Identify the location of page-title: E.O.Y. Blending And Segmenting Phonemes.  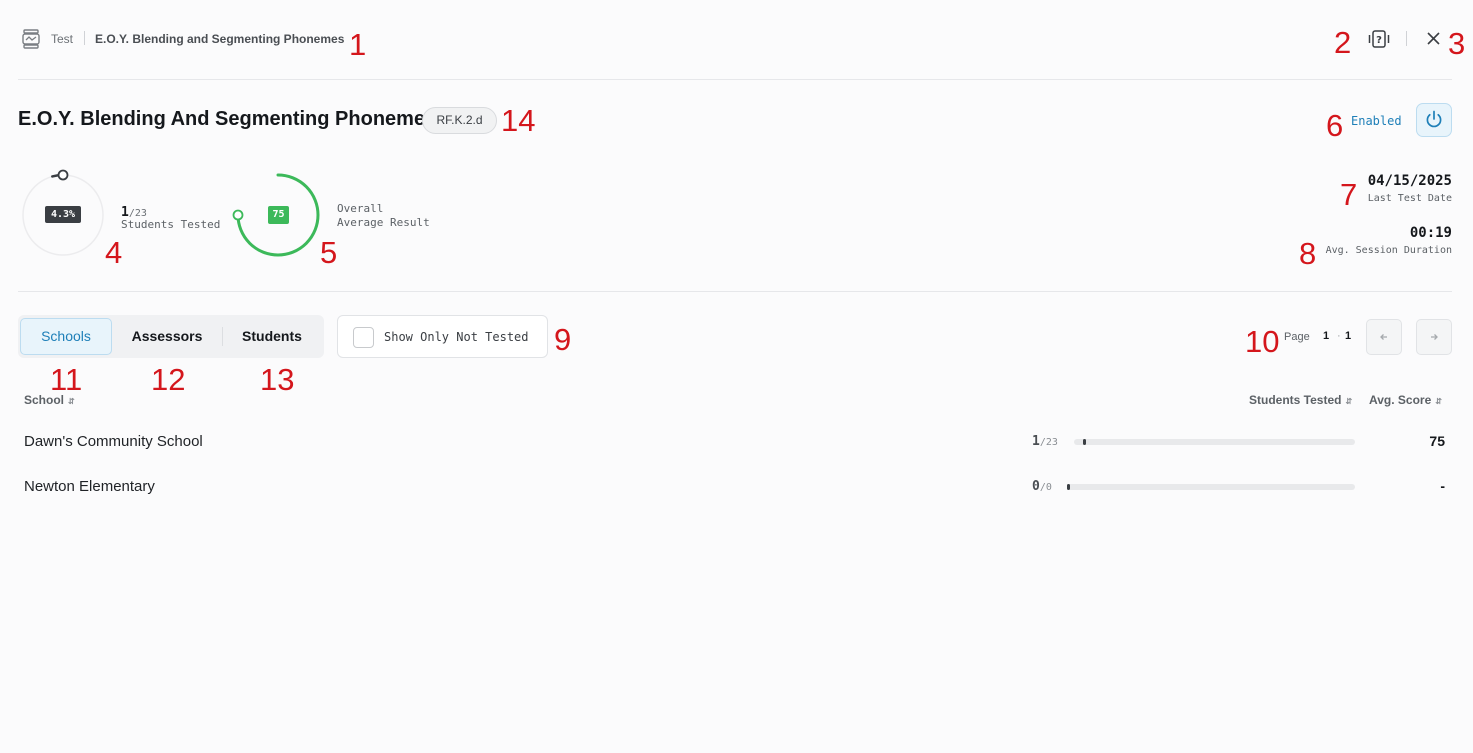
(227, 119).